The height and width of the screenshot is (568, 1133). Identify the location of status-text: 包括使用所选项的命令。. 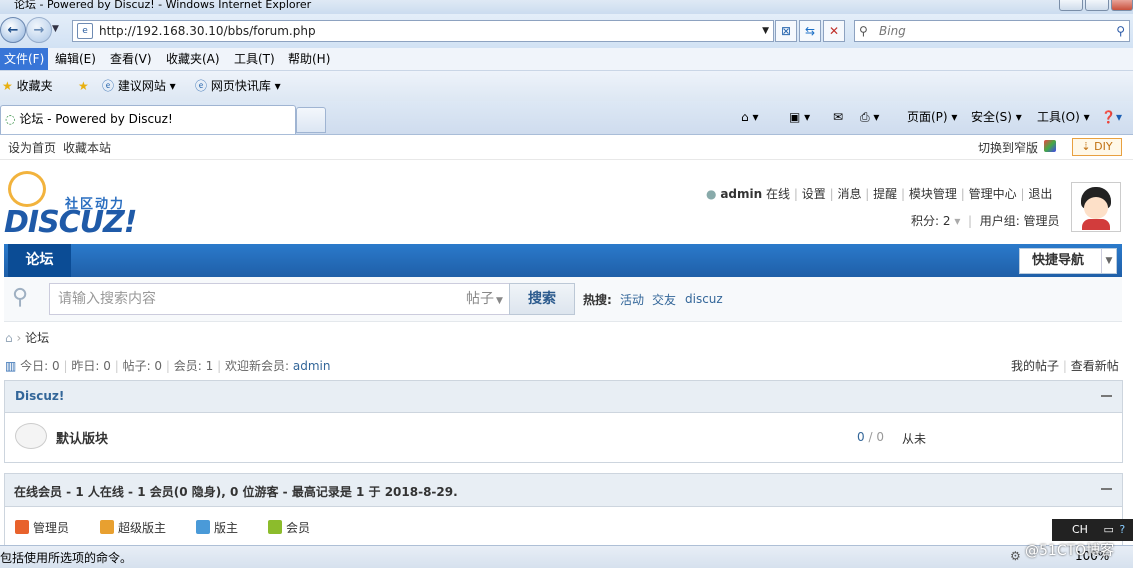
(66, 558).